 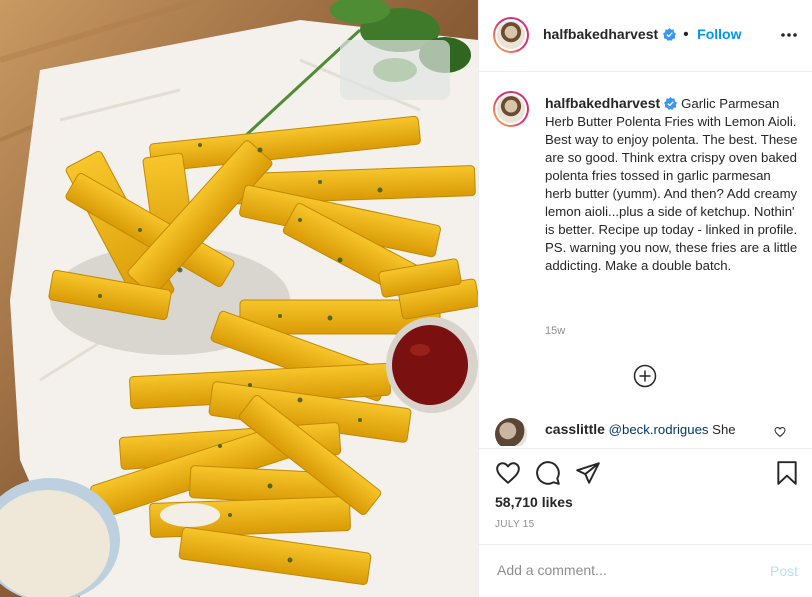 I want to click on follow-button: Follow, so click(x=719, y=34).